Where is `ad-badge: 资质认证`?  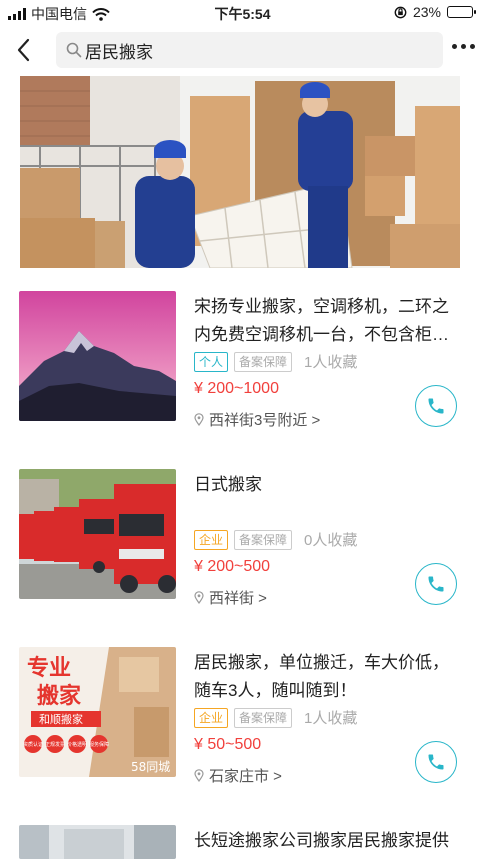 ad-badge: 资质认证 is located at coordinates (33, 744).